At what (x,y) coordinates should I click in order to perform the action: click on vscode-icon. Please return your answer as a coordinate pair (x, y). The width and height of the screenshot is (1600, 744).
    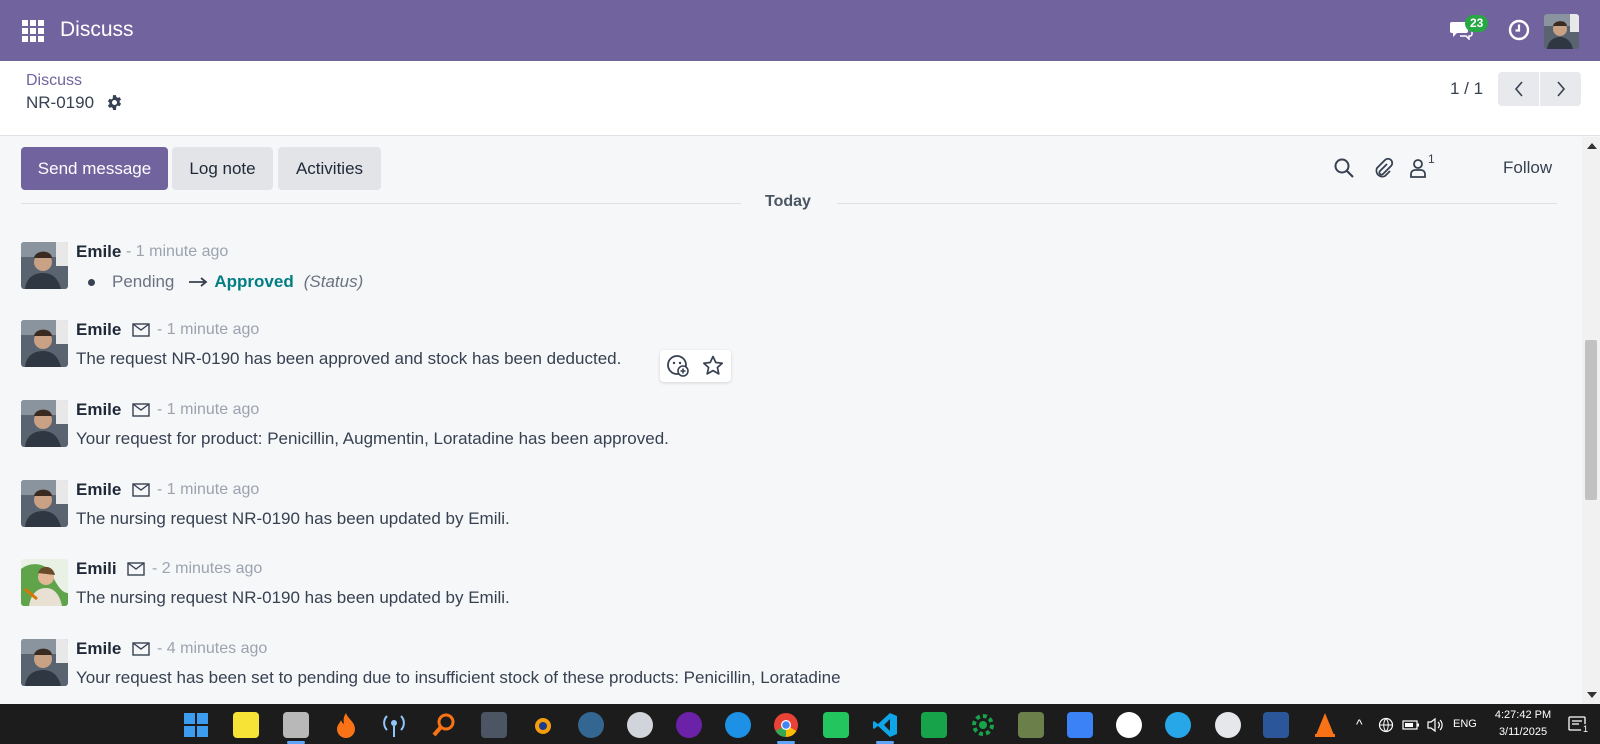
    Looking at the image, I should click on (885, 725).